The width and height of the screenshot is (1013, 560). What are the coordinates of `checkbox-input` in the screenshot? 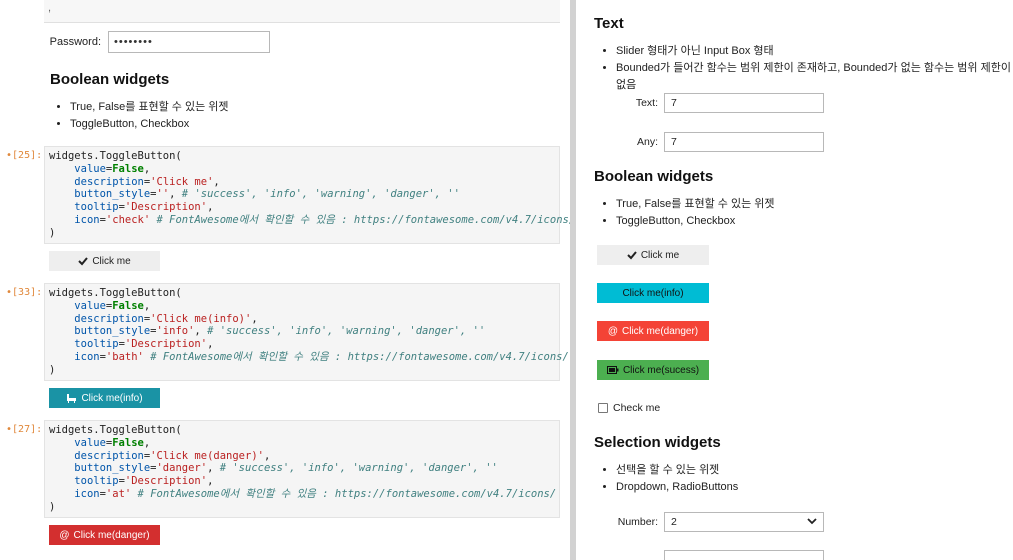 It's located at (603, 408).